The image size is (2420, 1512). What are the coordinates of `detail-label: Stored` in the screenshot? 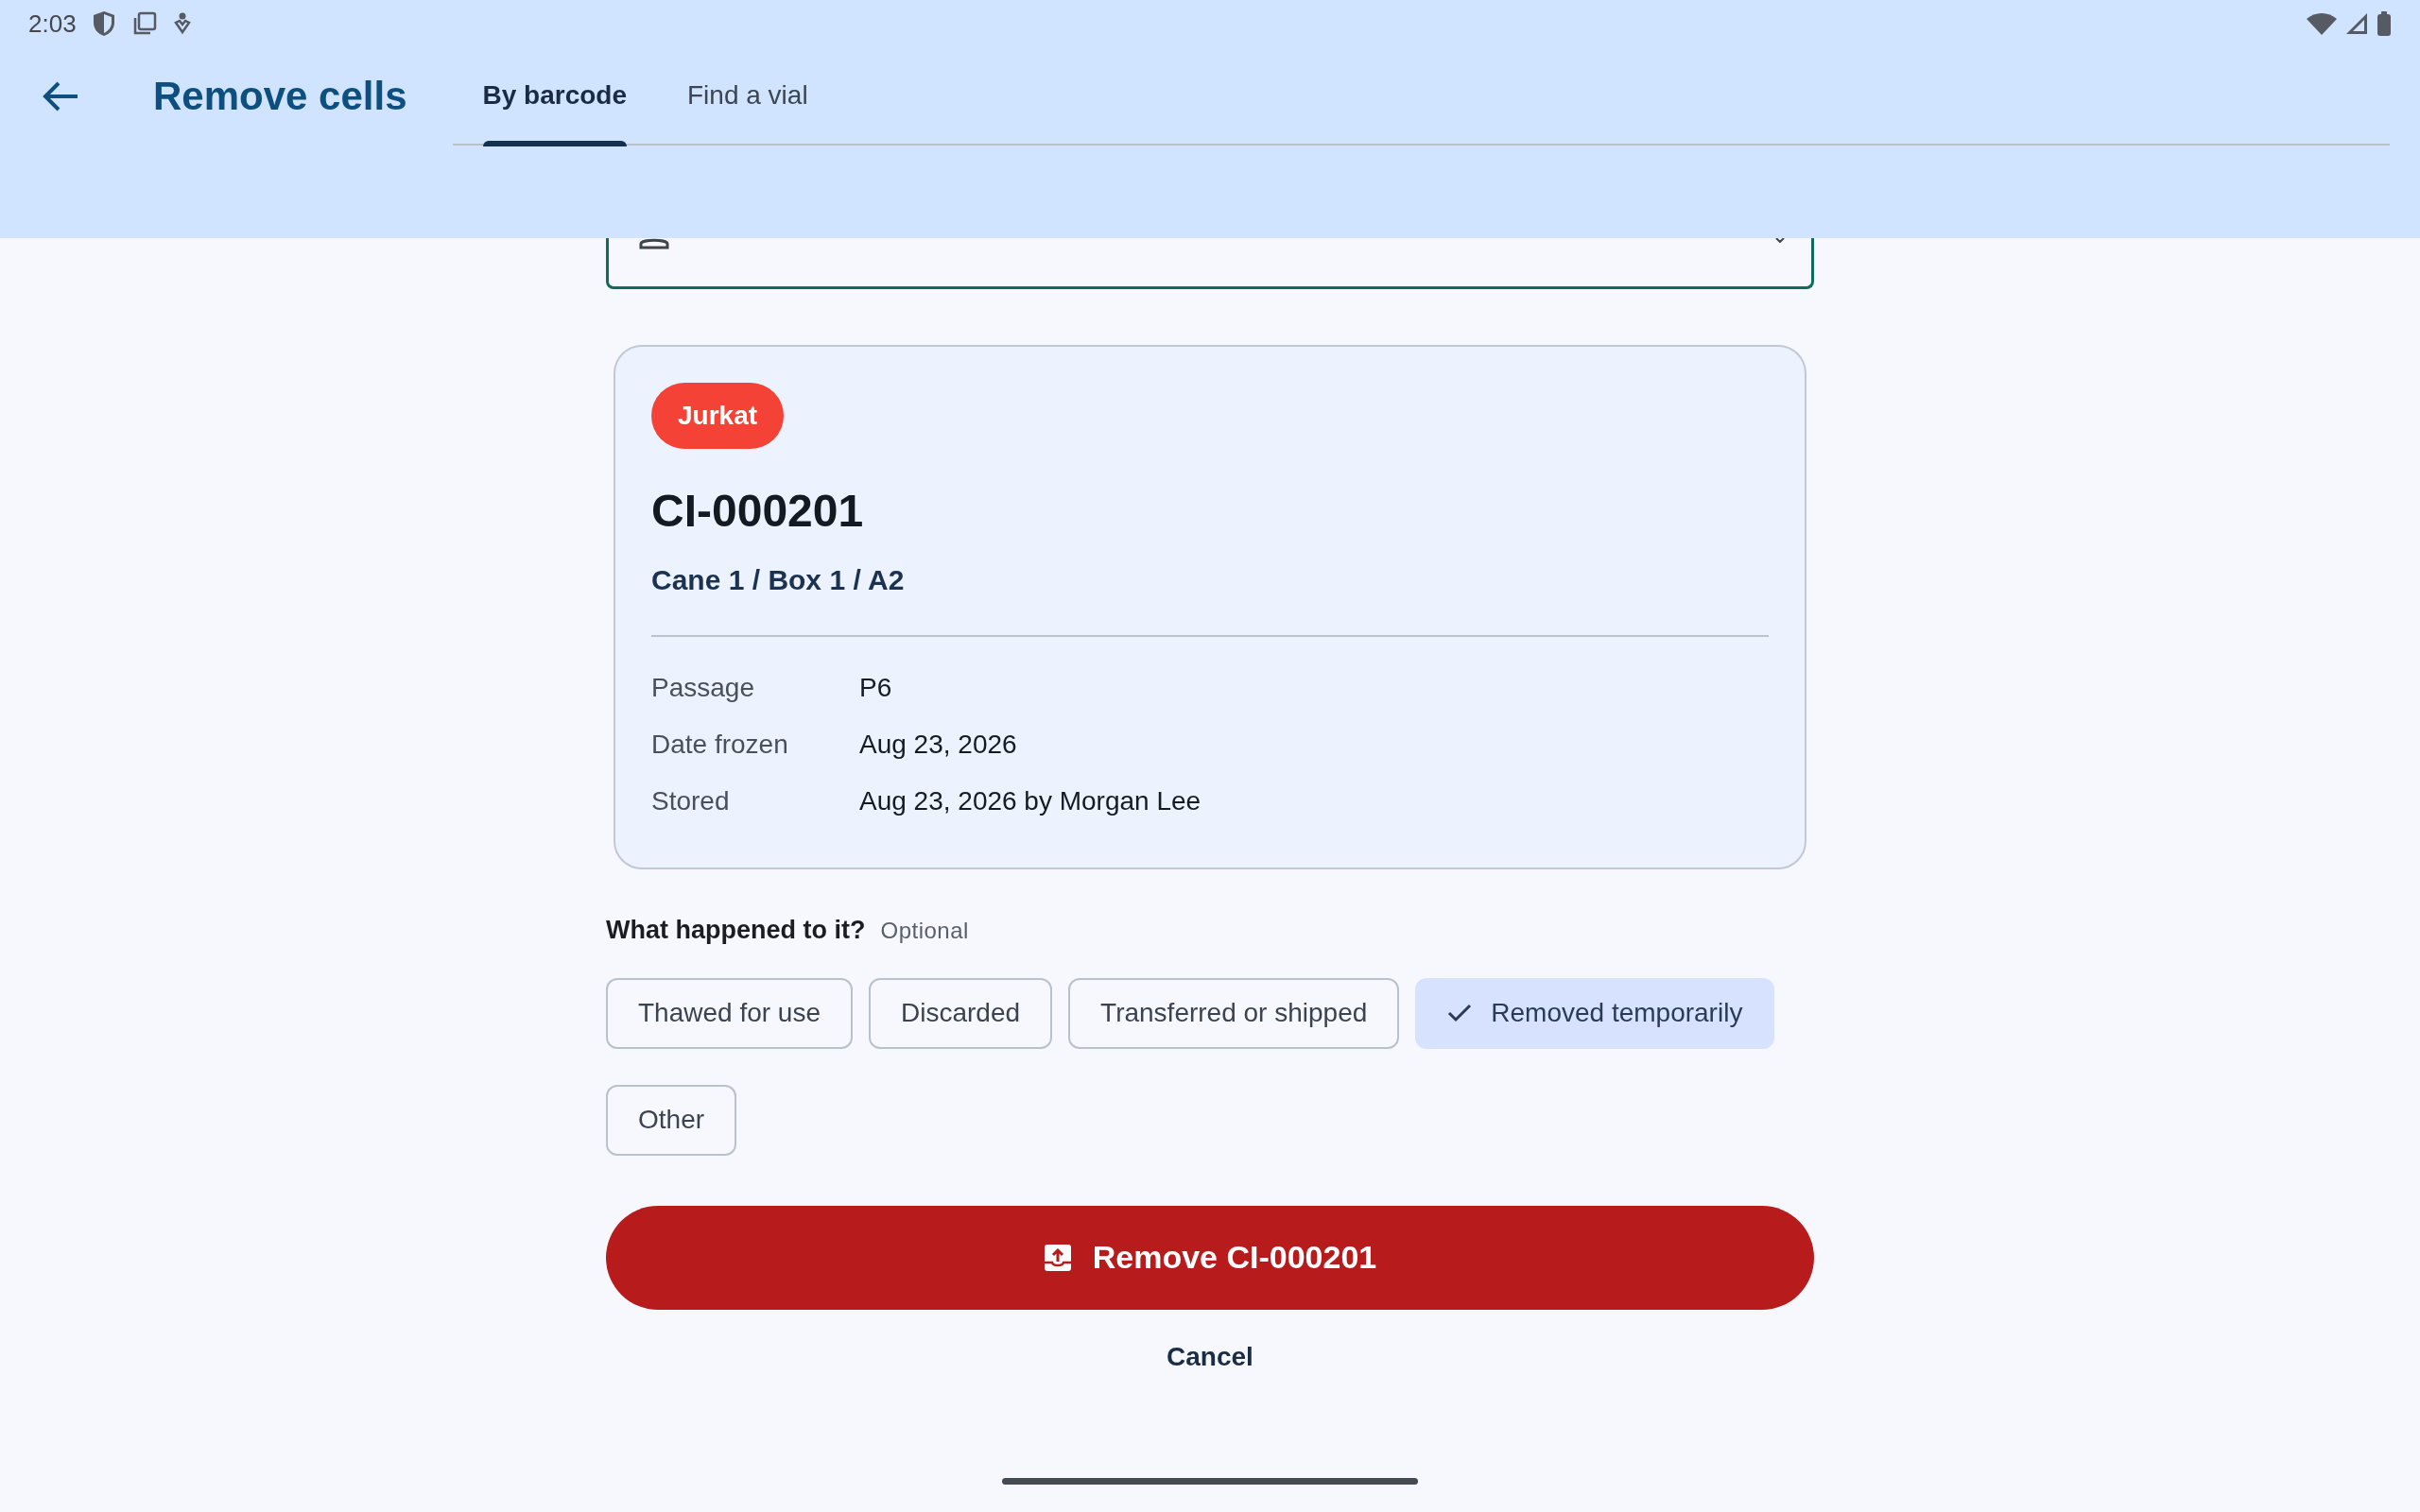 It's located at (691, 801).